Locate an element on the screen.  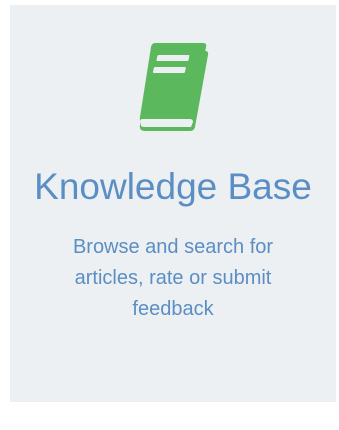
card-title: Knowledge Base is located at coordinates (173, 186).